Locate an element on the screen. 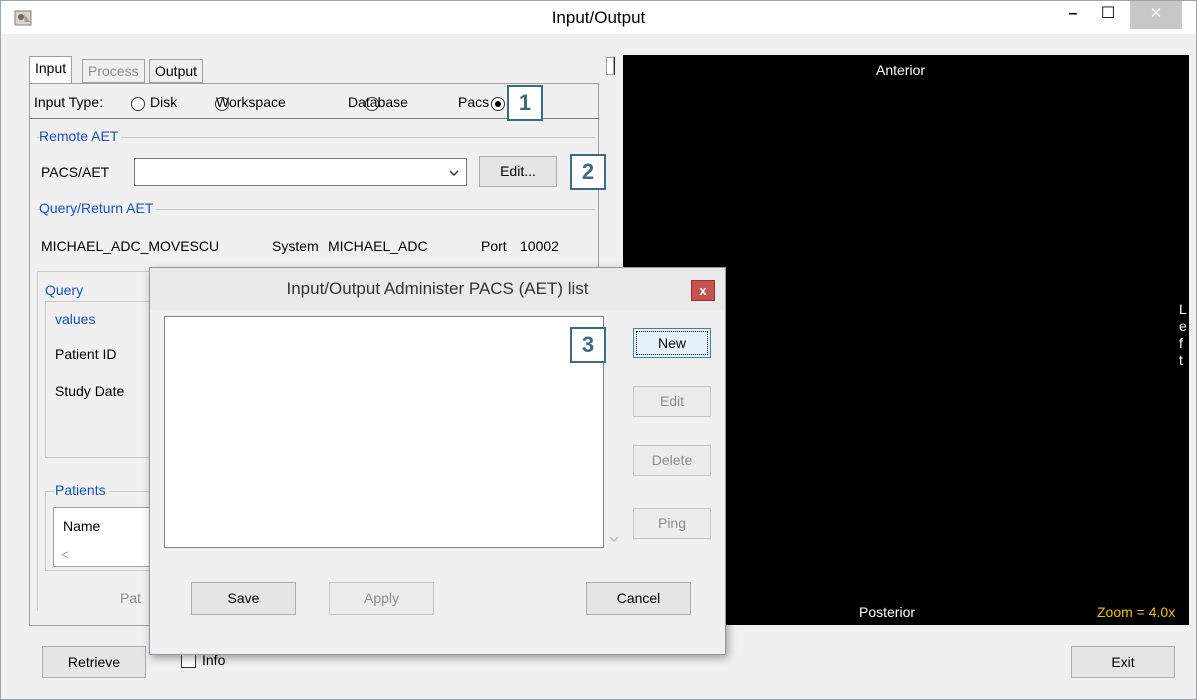 The width and height of the screenshot is (1197, 700). query-group-label: Query is located at coordinates (66, 290).